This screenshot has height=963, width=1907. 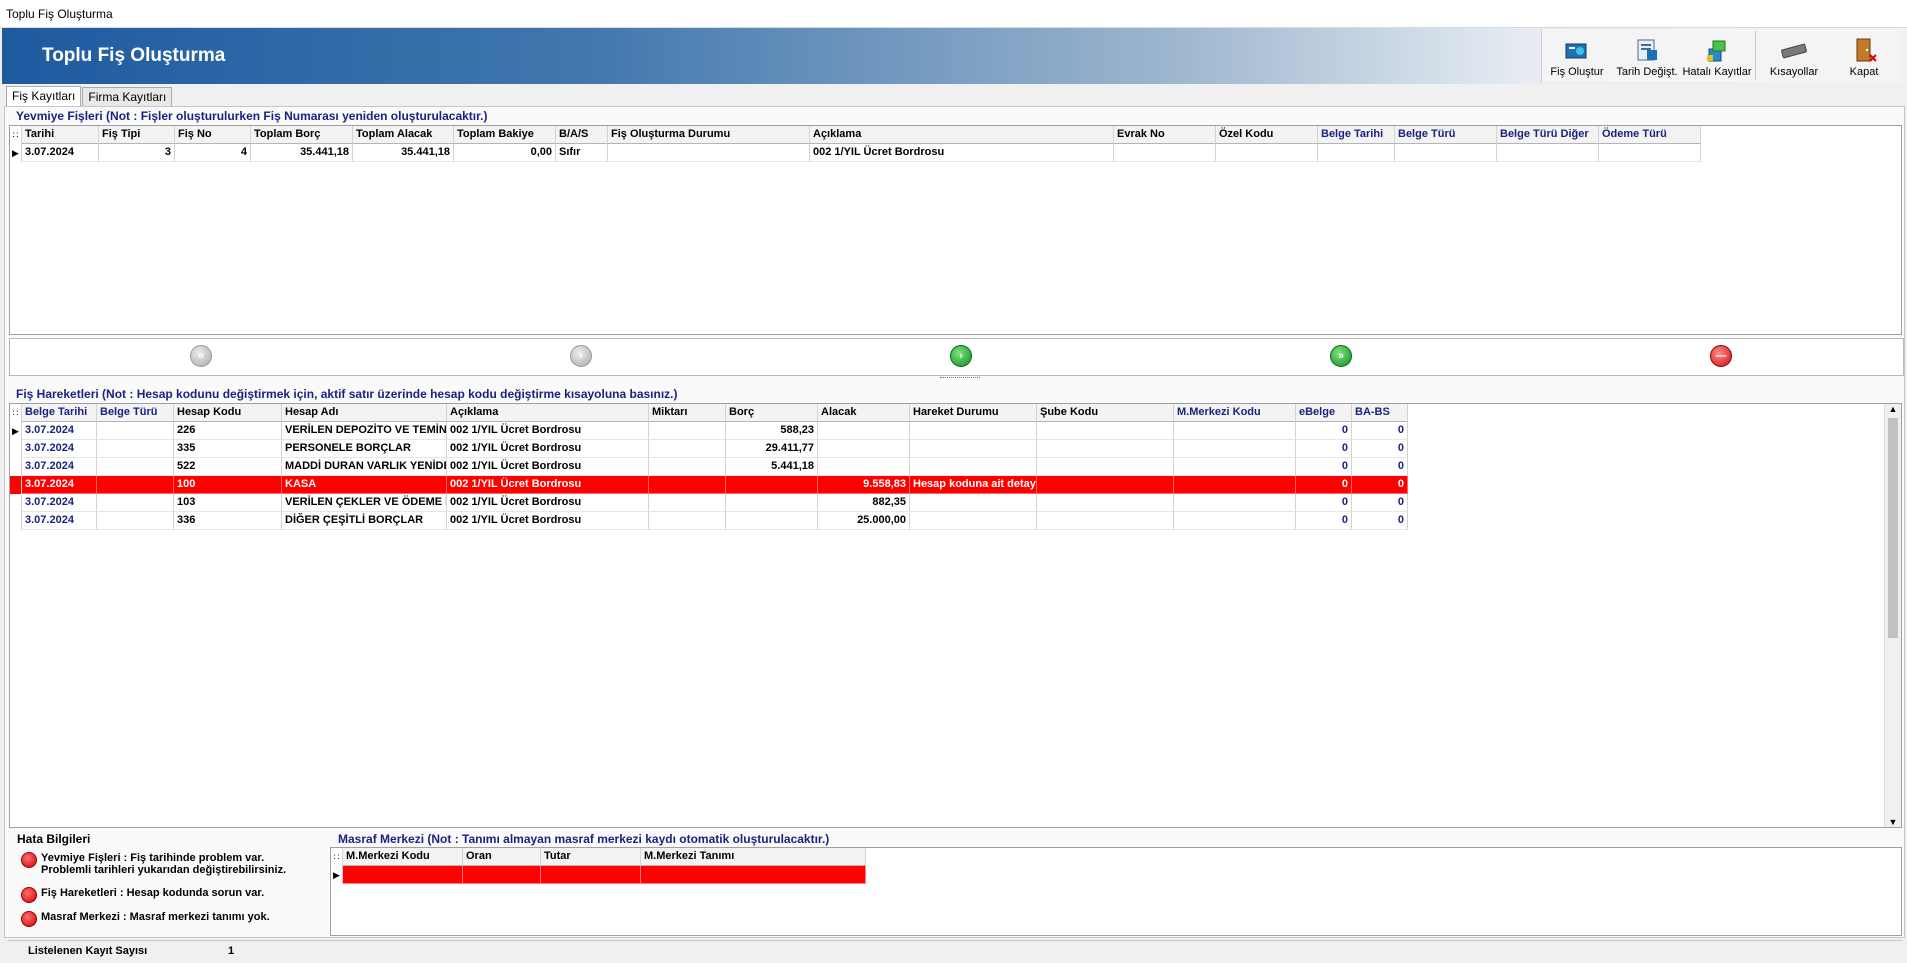 I want to click on table-cell: MADDİ DURAN VARLIK YENİDEN, so click(x=364, y=467).